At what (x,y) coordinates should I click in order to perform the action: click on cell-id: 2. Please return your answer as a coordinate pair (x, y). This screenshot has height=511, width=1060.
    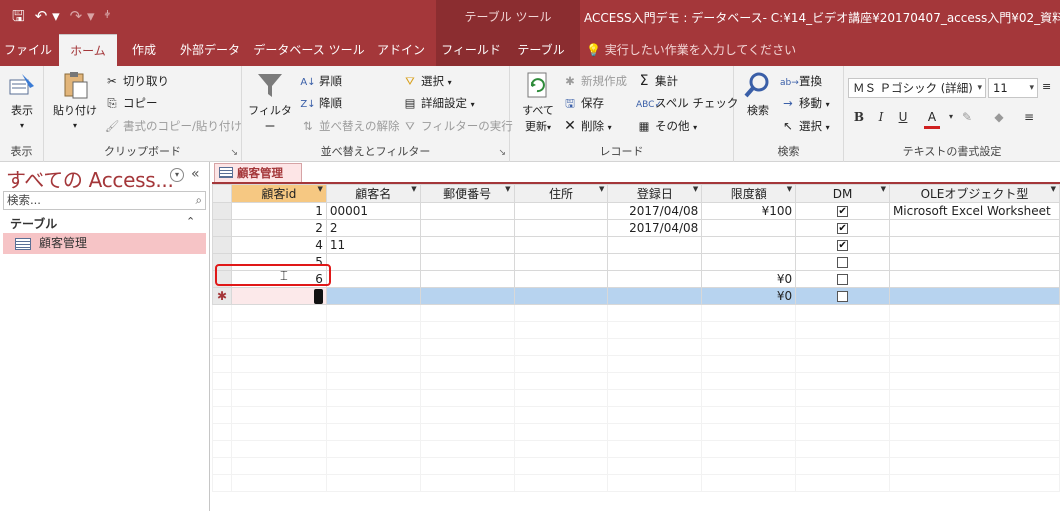
    Looking at the image, I should click on (278, 228).